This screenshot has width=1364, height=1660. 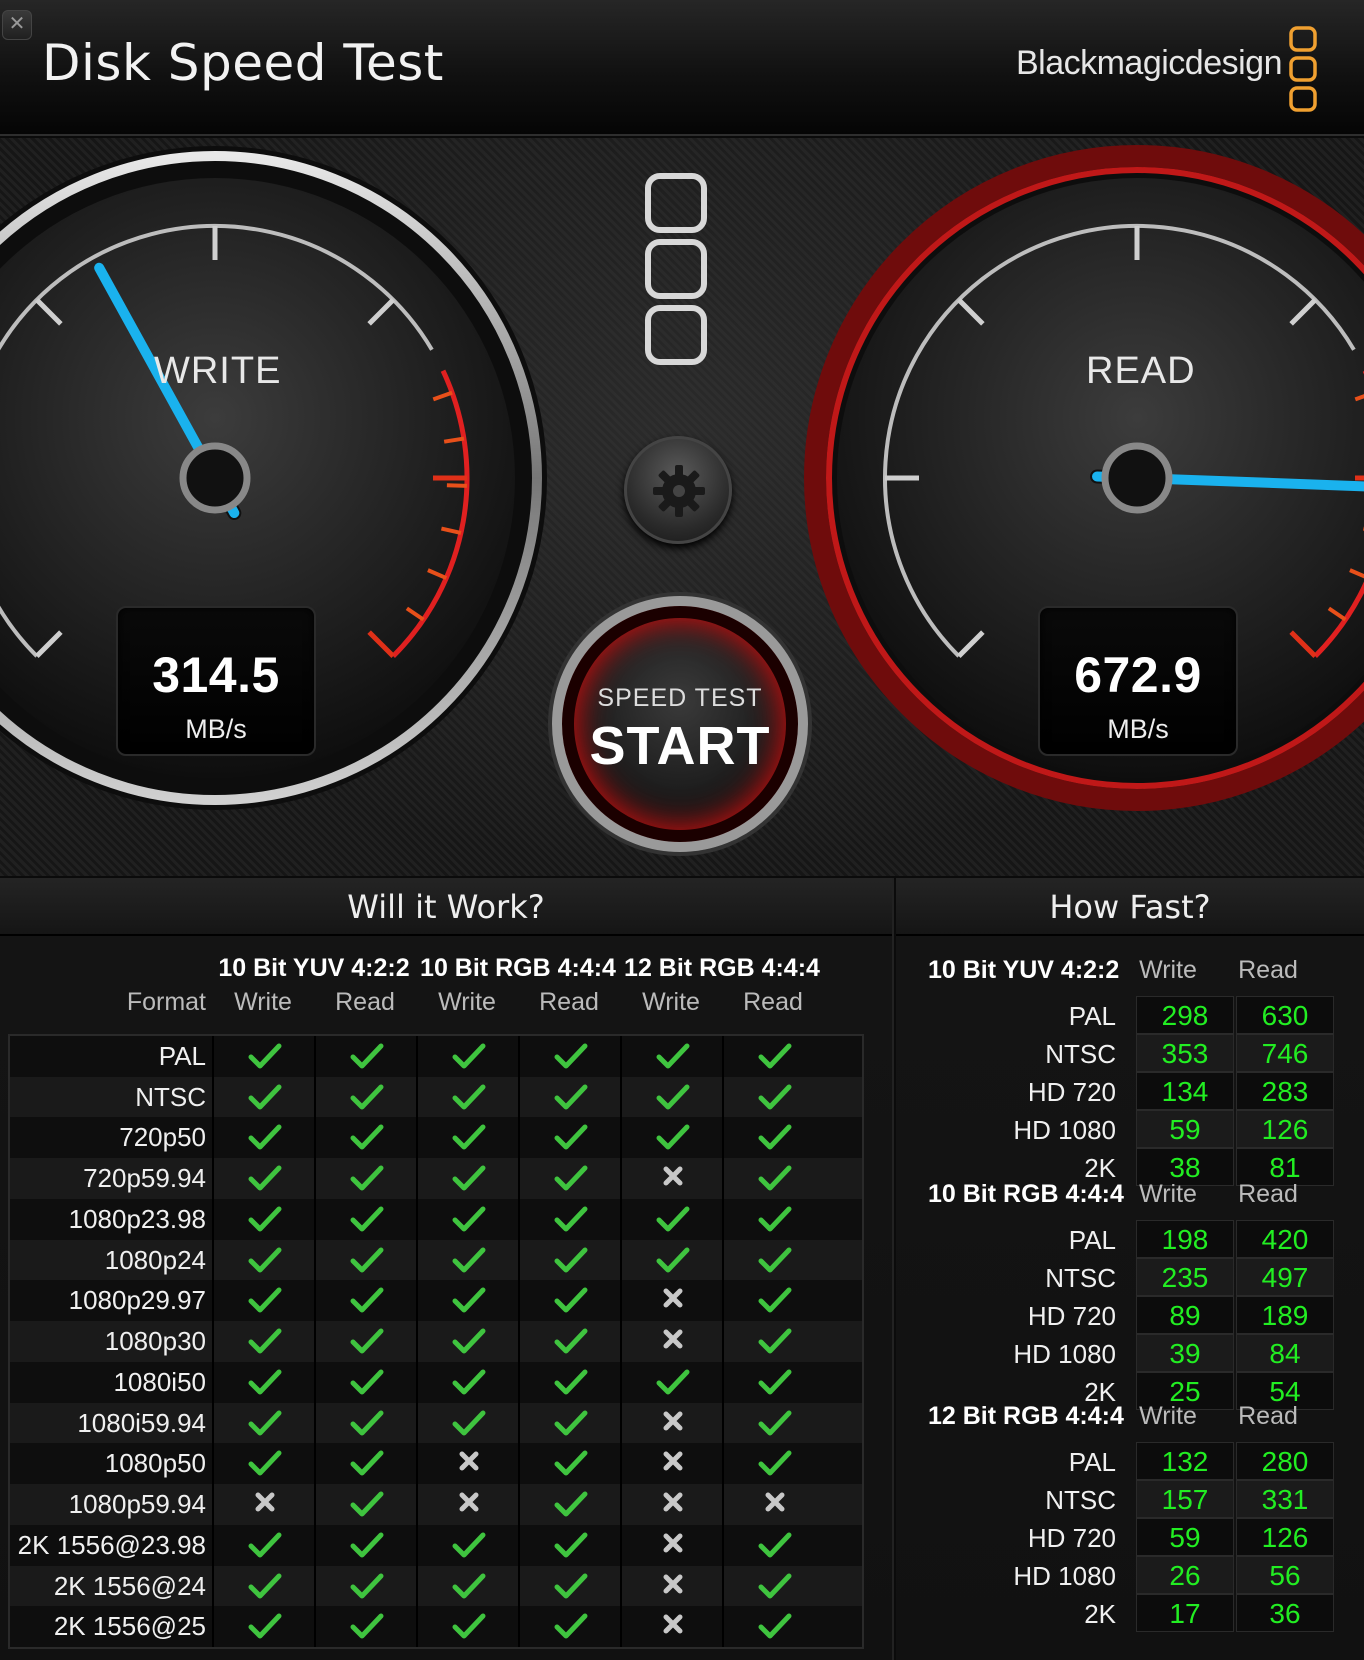 I want to click on table-row: 720p59.94, so click(x=436, y=1178).